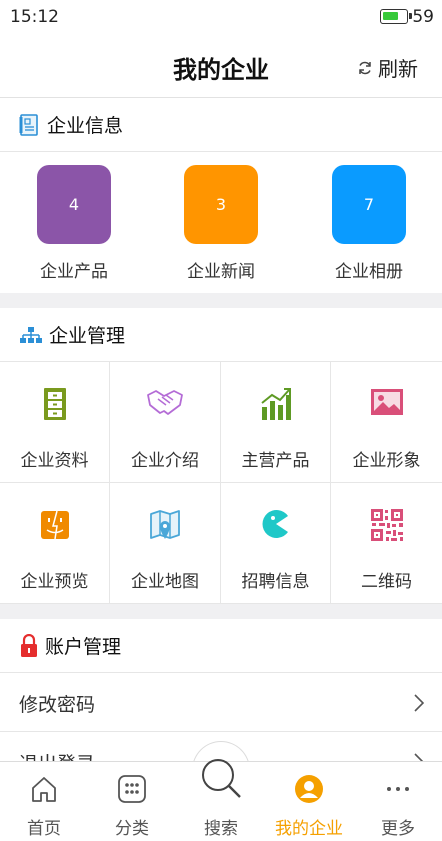  I want to click on growth-chart-icon, so click(275, 404).